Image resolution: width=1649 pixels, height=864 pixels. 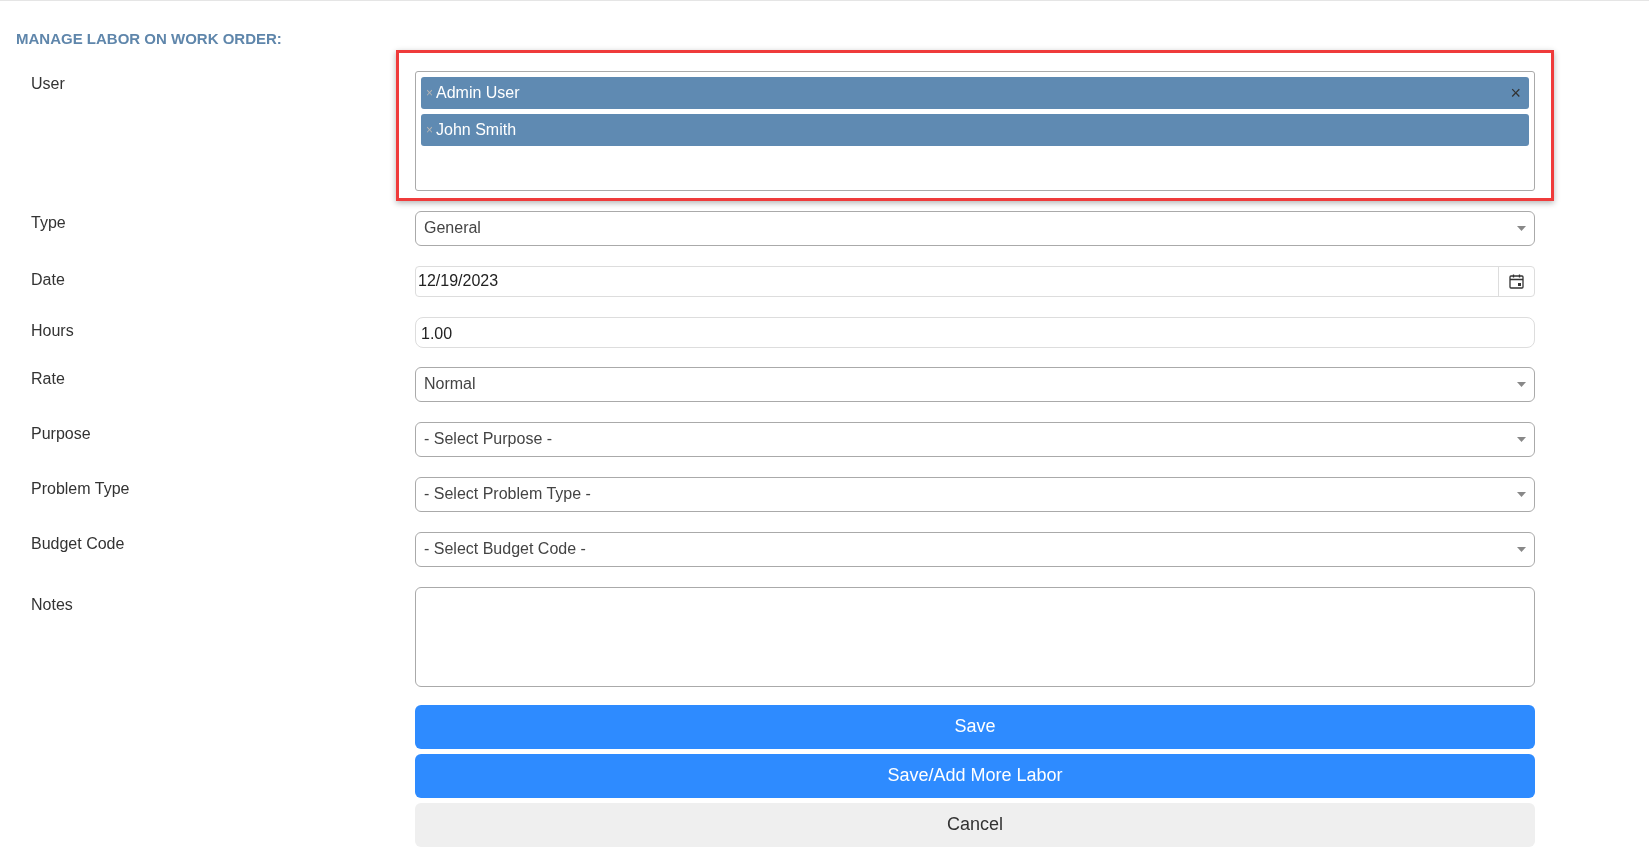 What do you see at coordinates (52, 330) in the screenshot?
I see `field-label: Hours` at bounding box center [52, 330].